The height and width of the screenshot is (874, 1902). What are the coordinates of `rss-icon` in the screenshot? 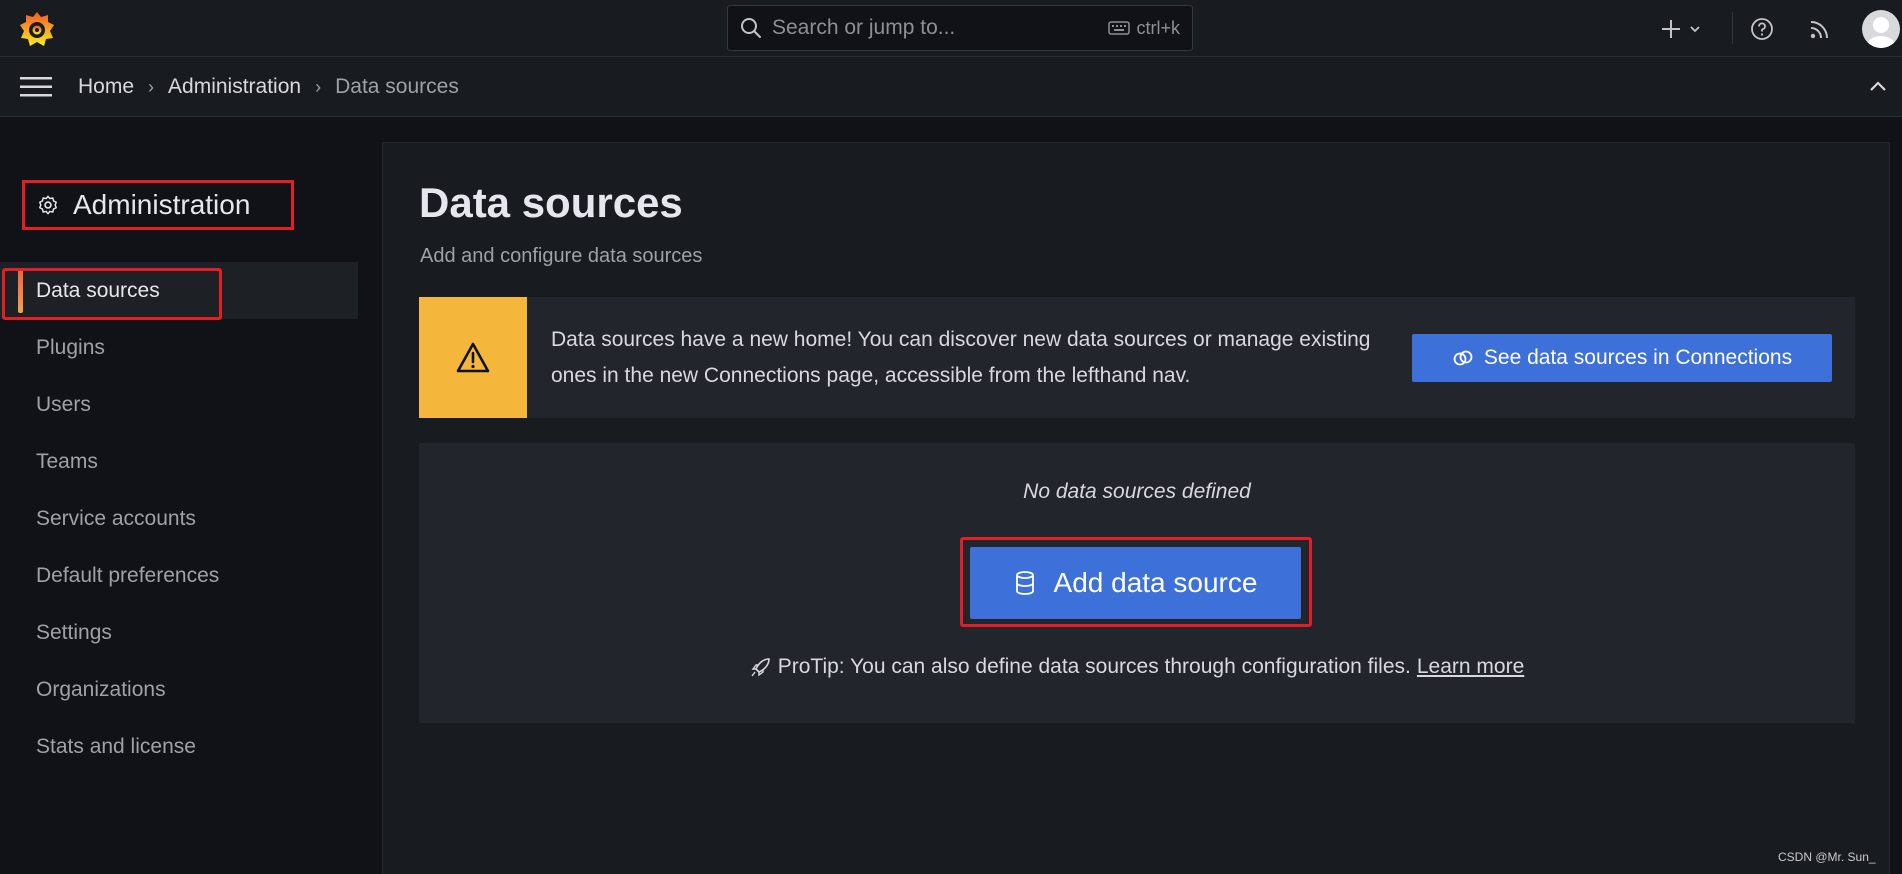 It's located at (1819, 29).